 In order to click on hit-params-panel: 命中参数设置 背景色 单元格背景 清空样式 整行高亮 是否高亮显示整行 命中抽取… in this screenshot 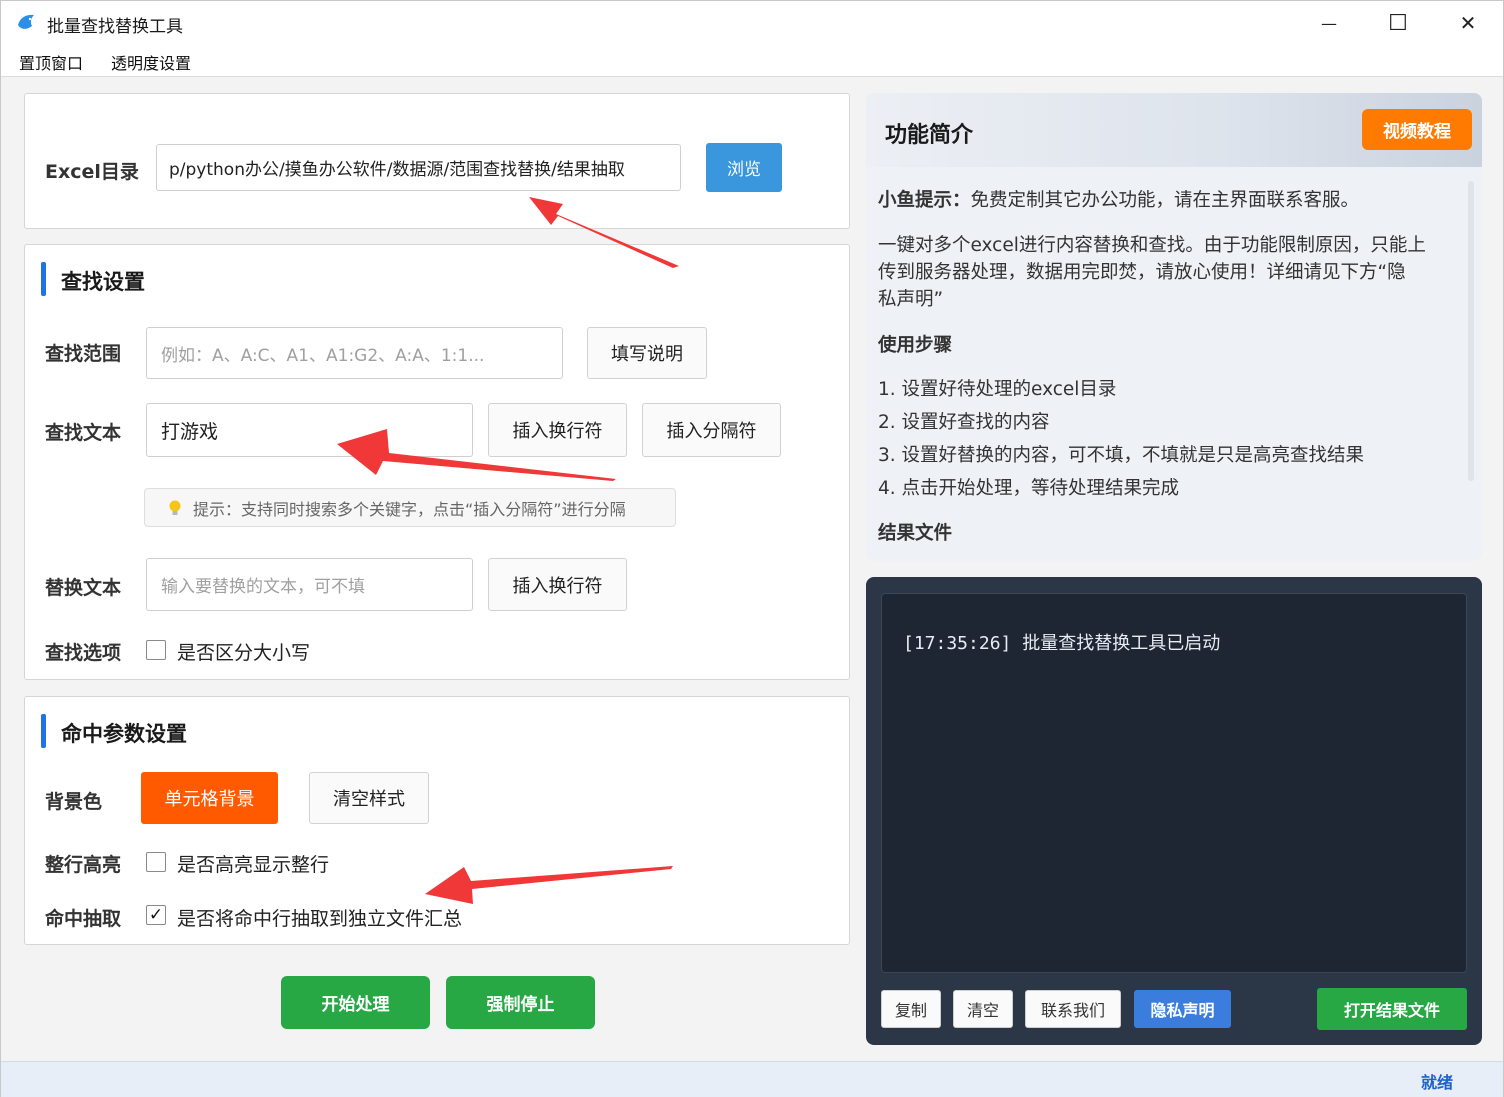, I will do `click(437, 820)`.